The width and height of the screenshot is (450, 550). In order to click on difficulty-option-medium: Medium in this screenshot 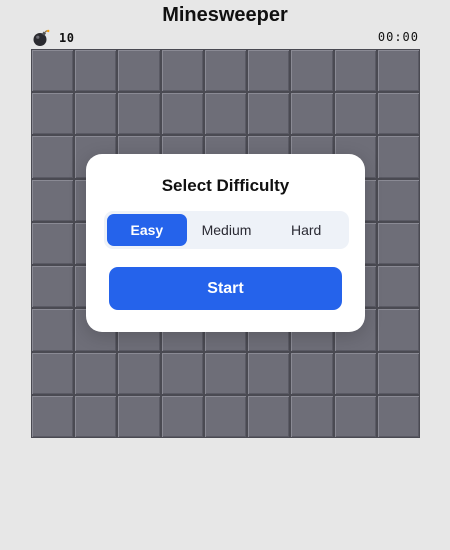, I will do `click(227, 230)`.